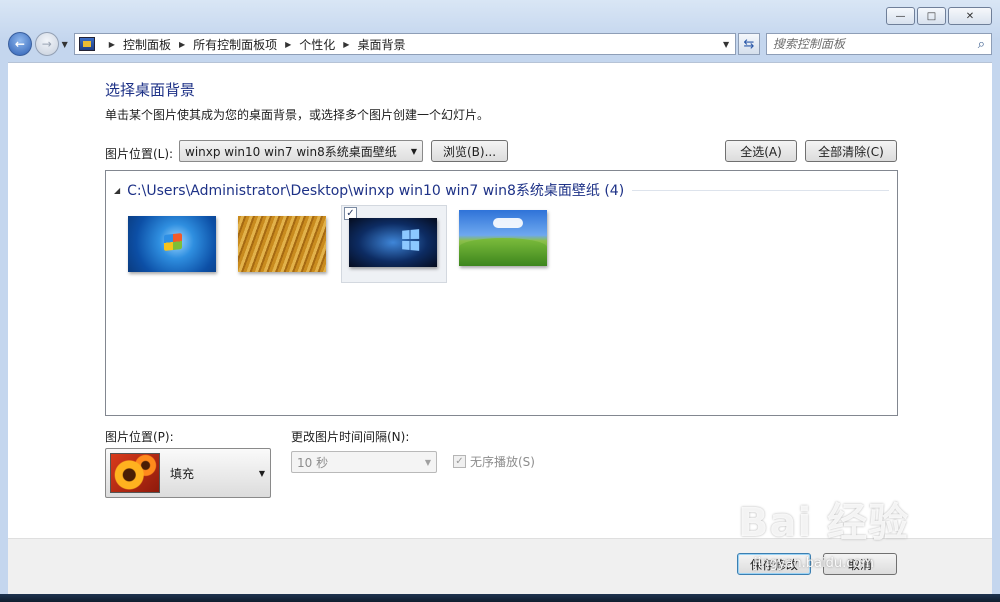  What do you see at coordinates (760, 190) in the screenshot?
I see `group-divider` at bounding box center [760, 190].